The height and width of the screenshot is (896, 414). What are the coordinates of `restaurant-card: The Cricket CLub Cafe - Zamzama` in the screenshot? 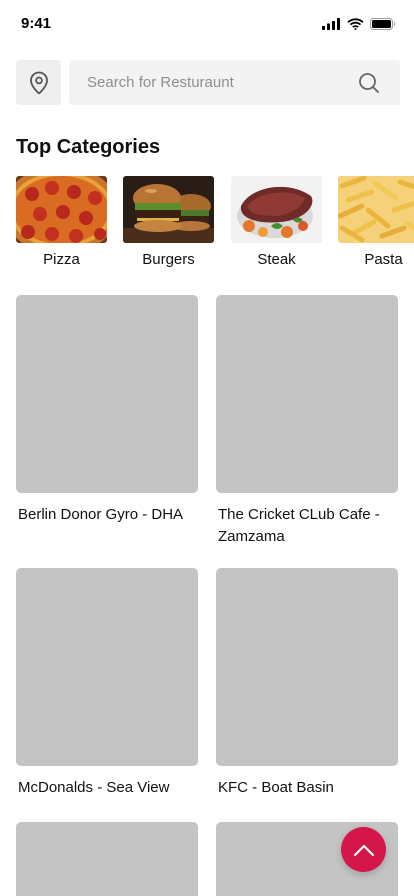 It's located at (307, 420).